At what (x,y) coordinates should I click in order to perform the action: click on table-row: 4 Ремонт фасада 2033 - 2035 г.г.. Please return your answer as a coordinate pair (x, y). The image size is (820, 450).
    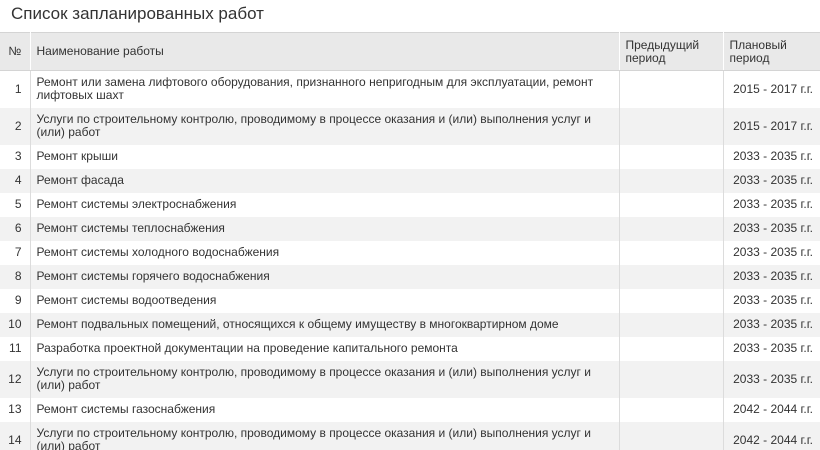
    Looking at the image, I should click on (410, 180).